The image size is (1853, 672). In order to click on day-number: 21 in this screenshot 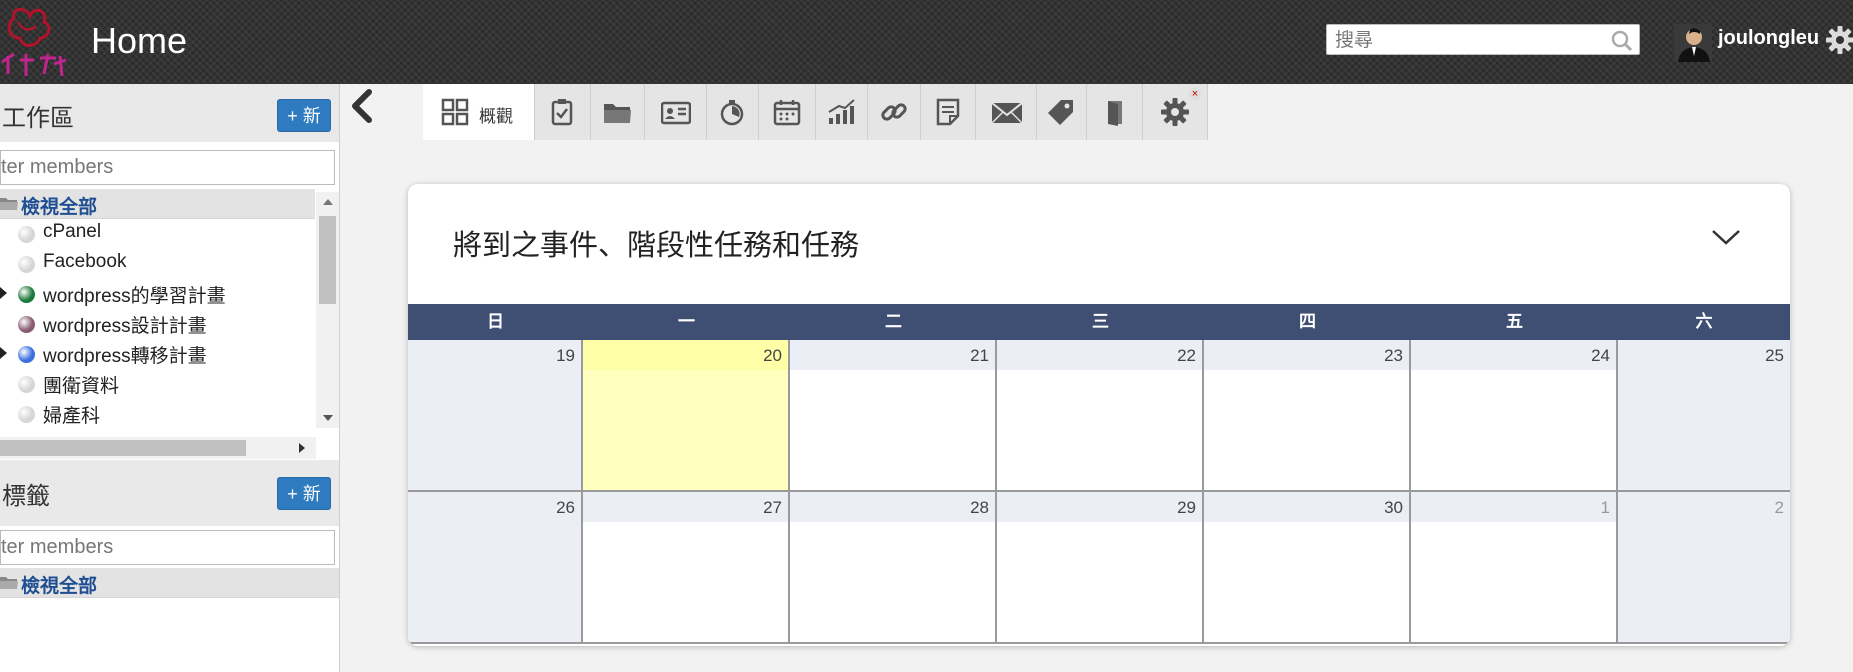, I will do `click(979, 356)`.